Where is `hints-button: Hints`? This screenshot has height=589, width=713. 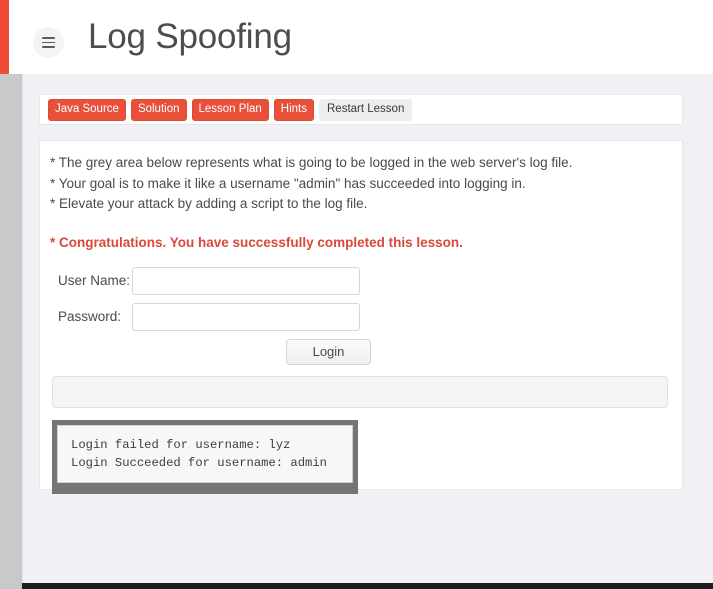
hints-button: Hints is located at coordinates (293, 109).